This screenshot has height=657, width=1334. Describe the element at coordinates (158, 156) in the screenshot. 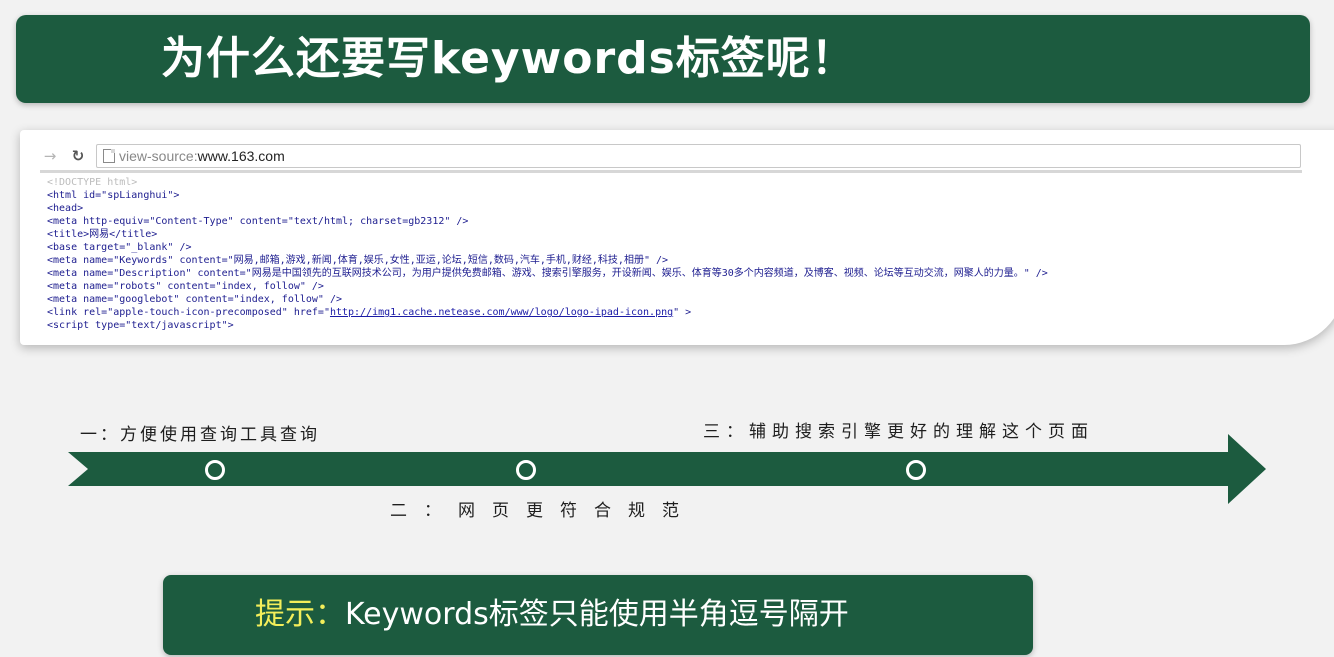

I see `url-scheme: view-source:` at that location.